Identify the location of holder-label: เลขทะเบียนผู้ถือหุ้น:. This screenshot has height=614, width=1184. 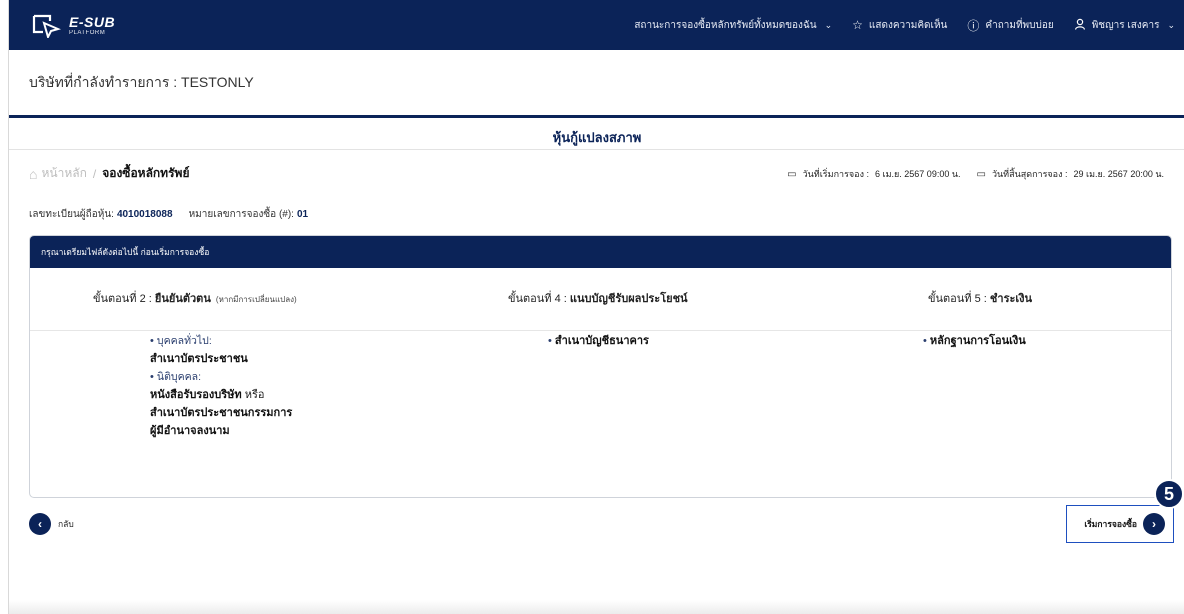
(71, 214).